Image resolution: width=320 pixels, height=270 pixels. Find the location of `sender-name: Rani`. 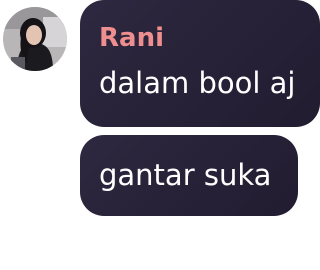

sender-name: Rani is located at coordinates (131, 38).